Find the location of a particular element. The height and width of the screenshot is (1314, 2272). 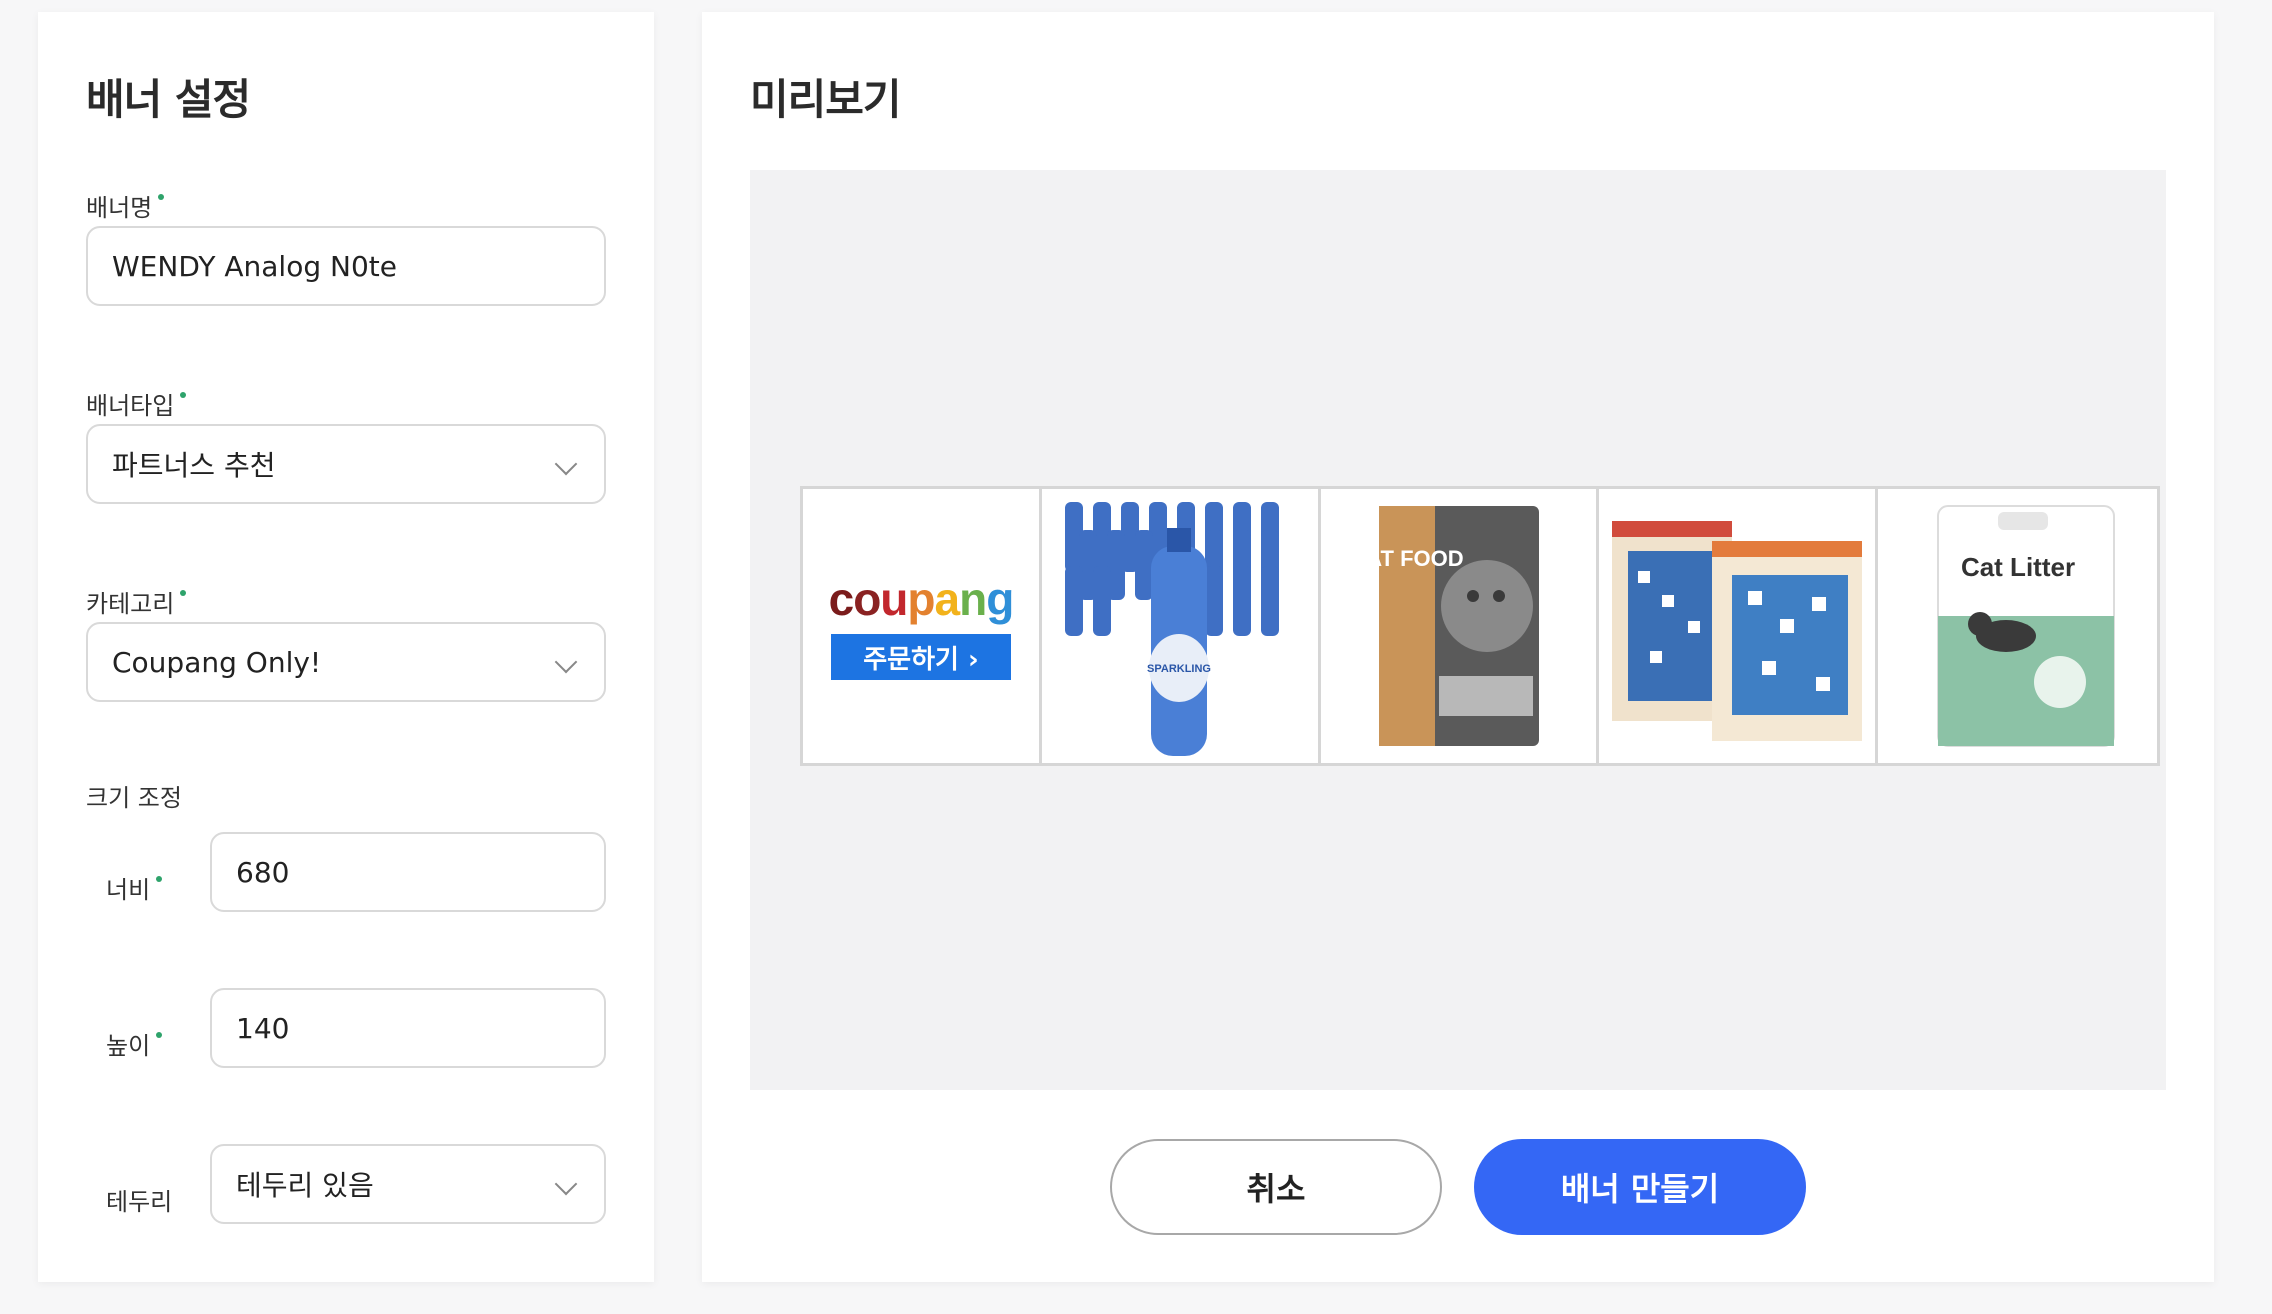

preview-title: 미리보기 is located at coordinates (826, 99).